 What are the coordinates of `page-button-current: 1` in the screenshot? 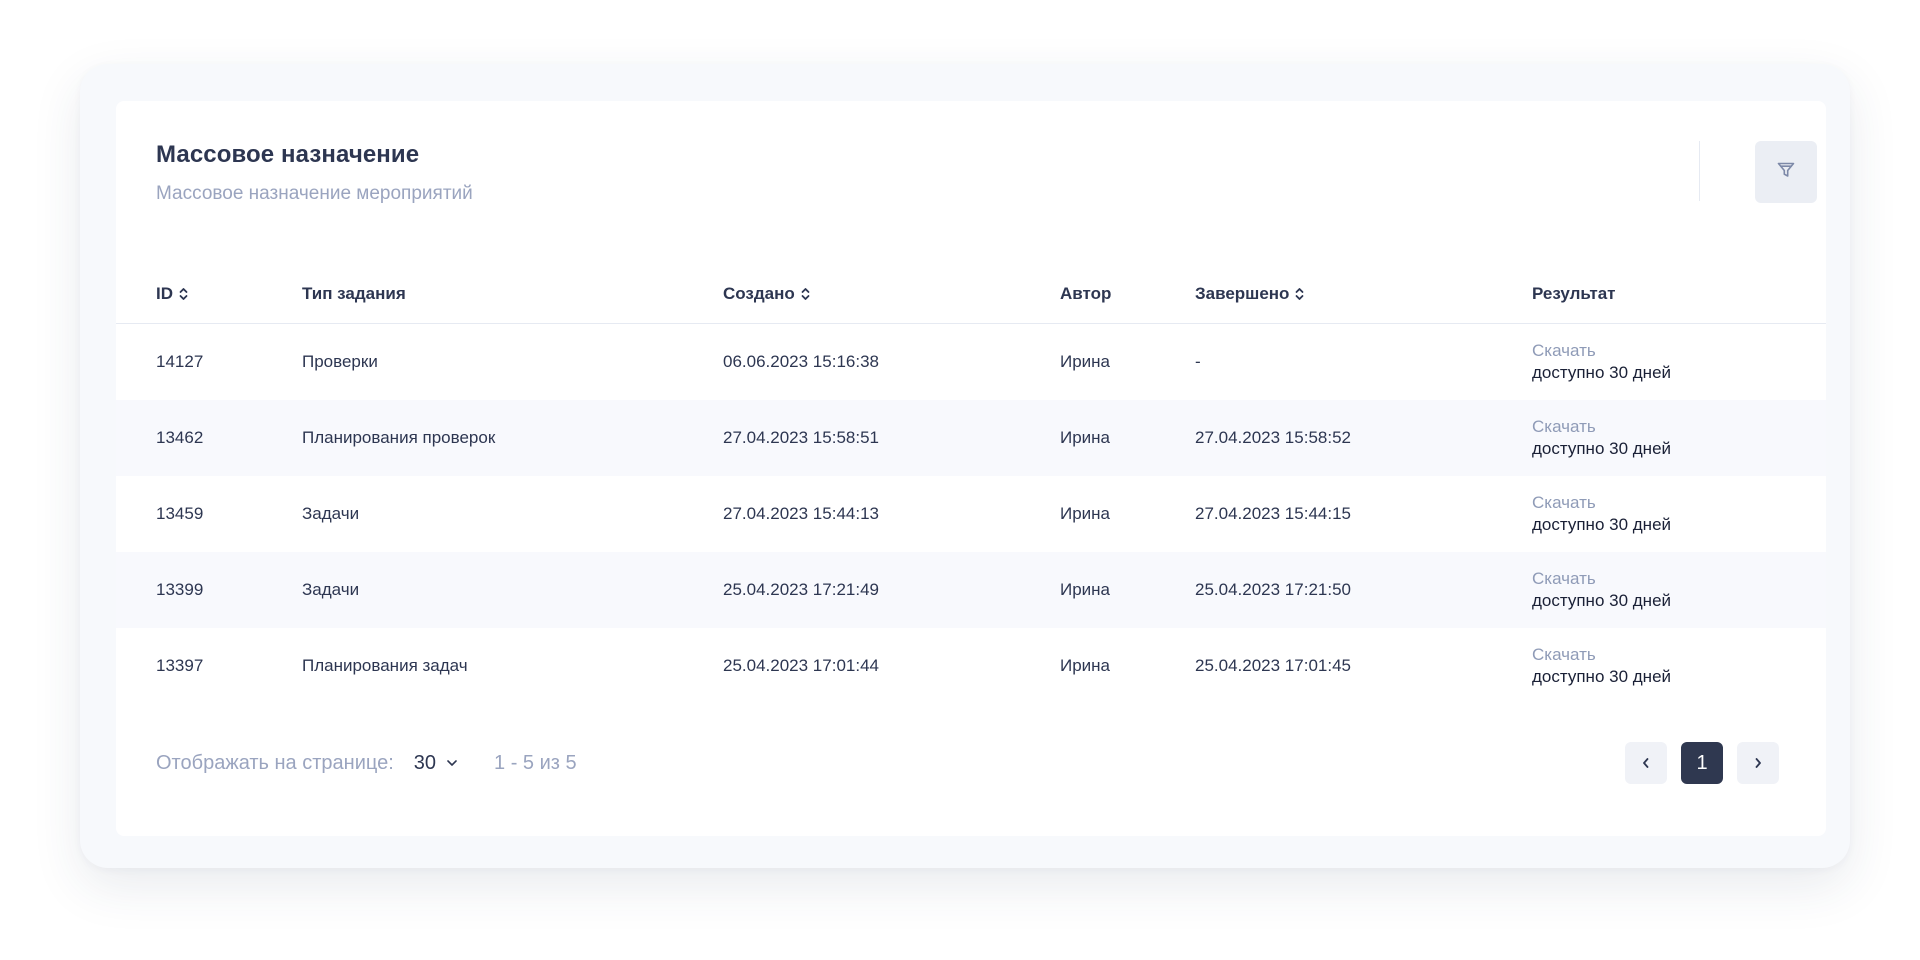 It's located at (1702, 763).